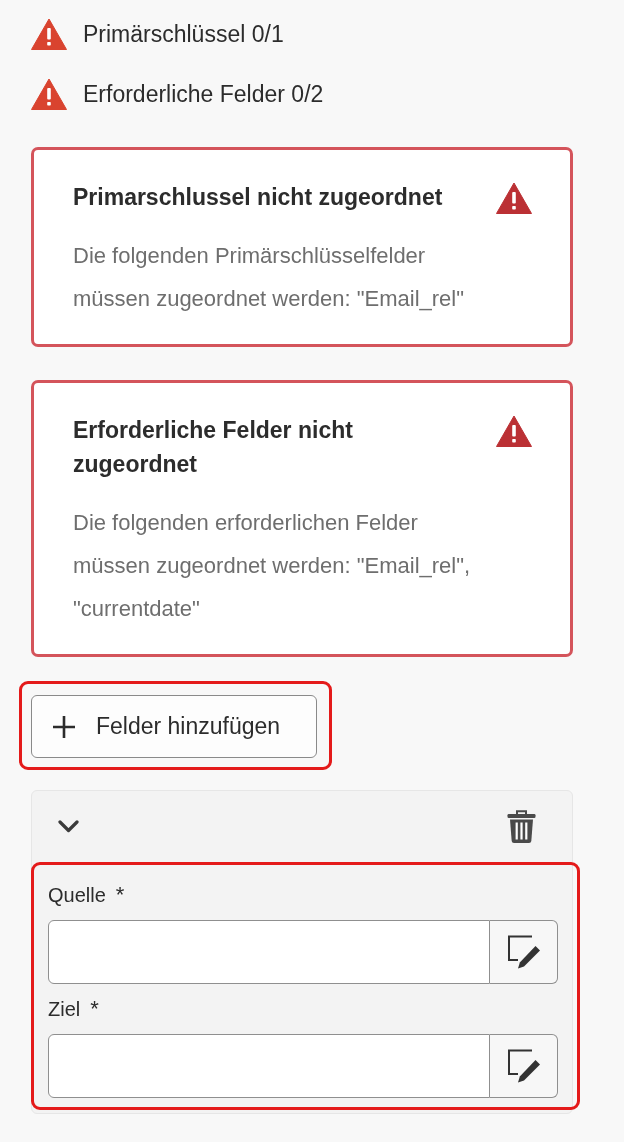 The height and width of the screenshot is (1142, 624). Describe the element at coordinates (64, 726) in the screenshot. I see `plus-icon` at that location.